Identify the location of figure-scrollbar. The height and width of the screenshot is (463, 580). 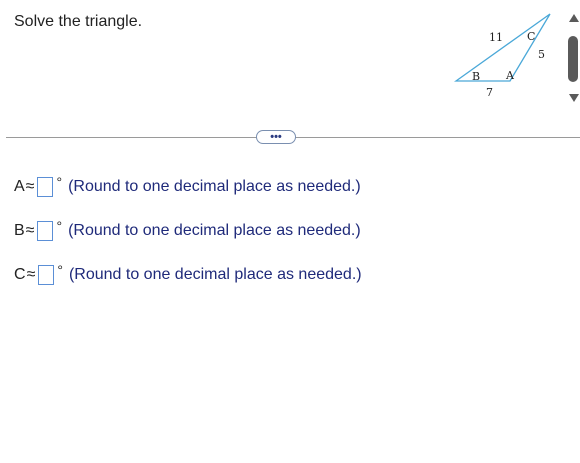
(573, 59).